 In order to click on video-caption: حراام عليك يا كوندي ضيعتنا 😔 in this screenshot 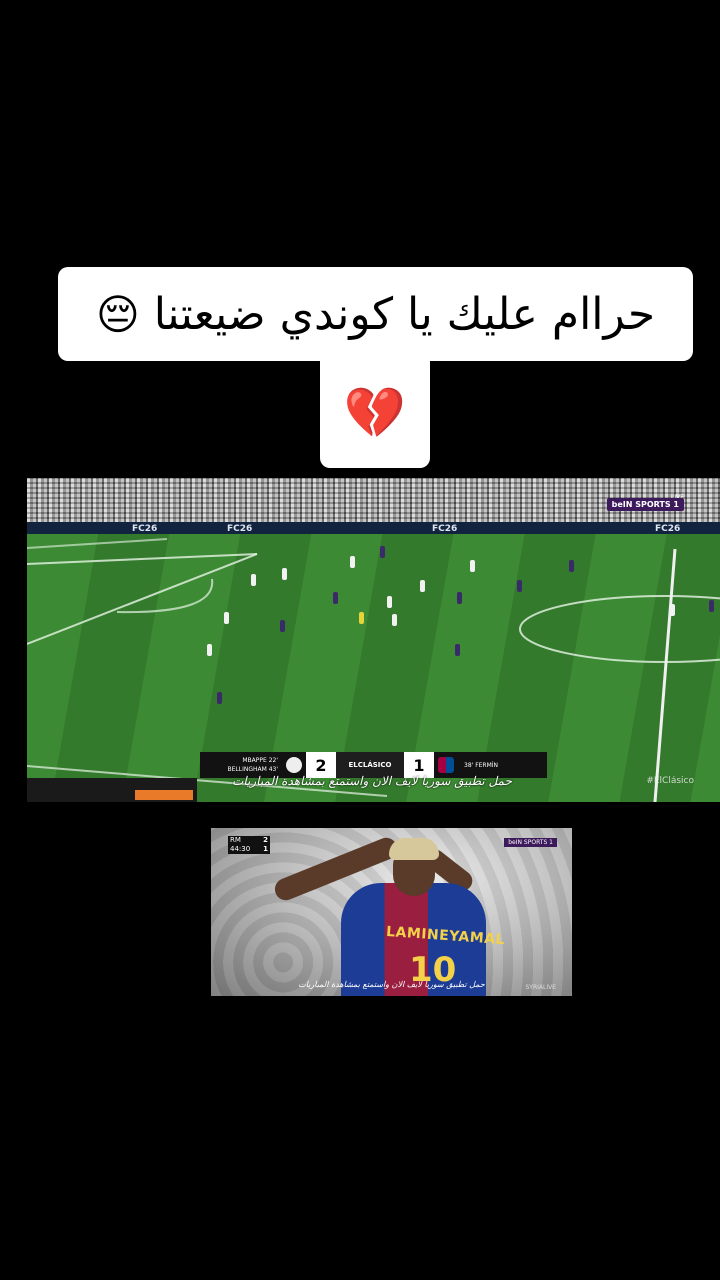, I will do `click(375, 314)`.